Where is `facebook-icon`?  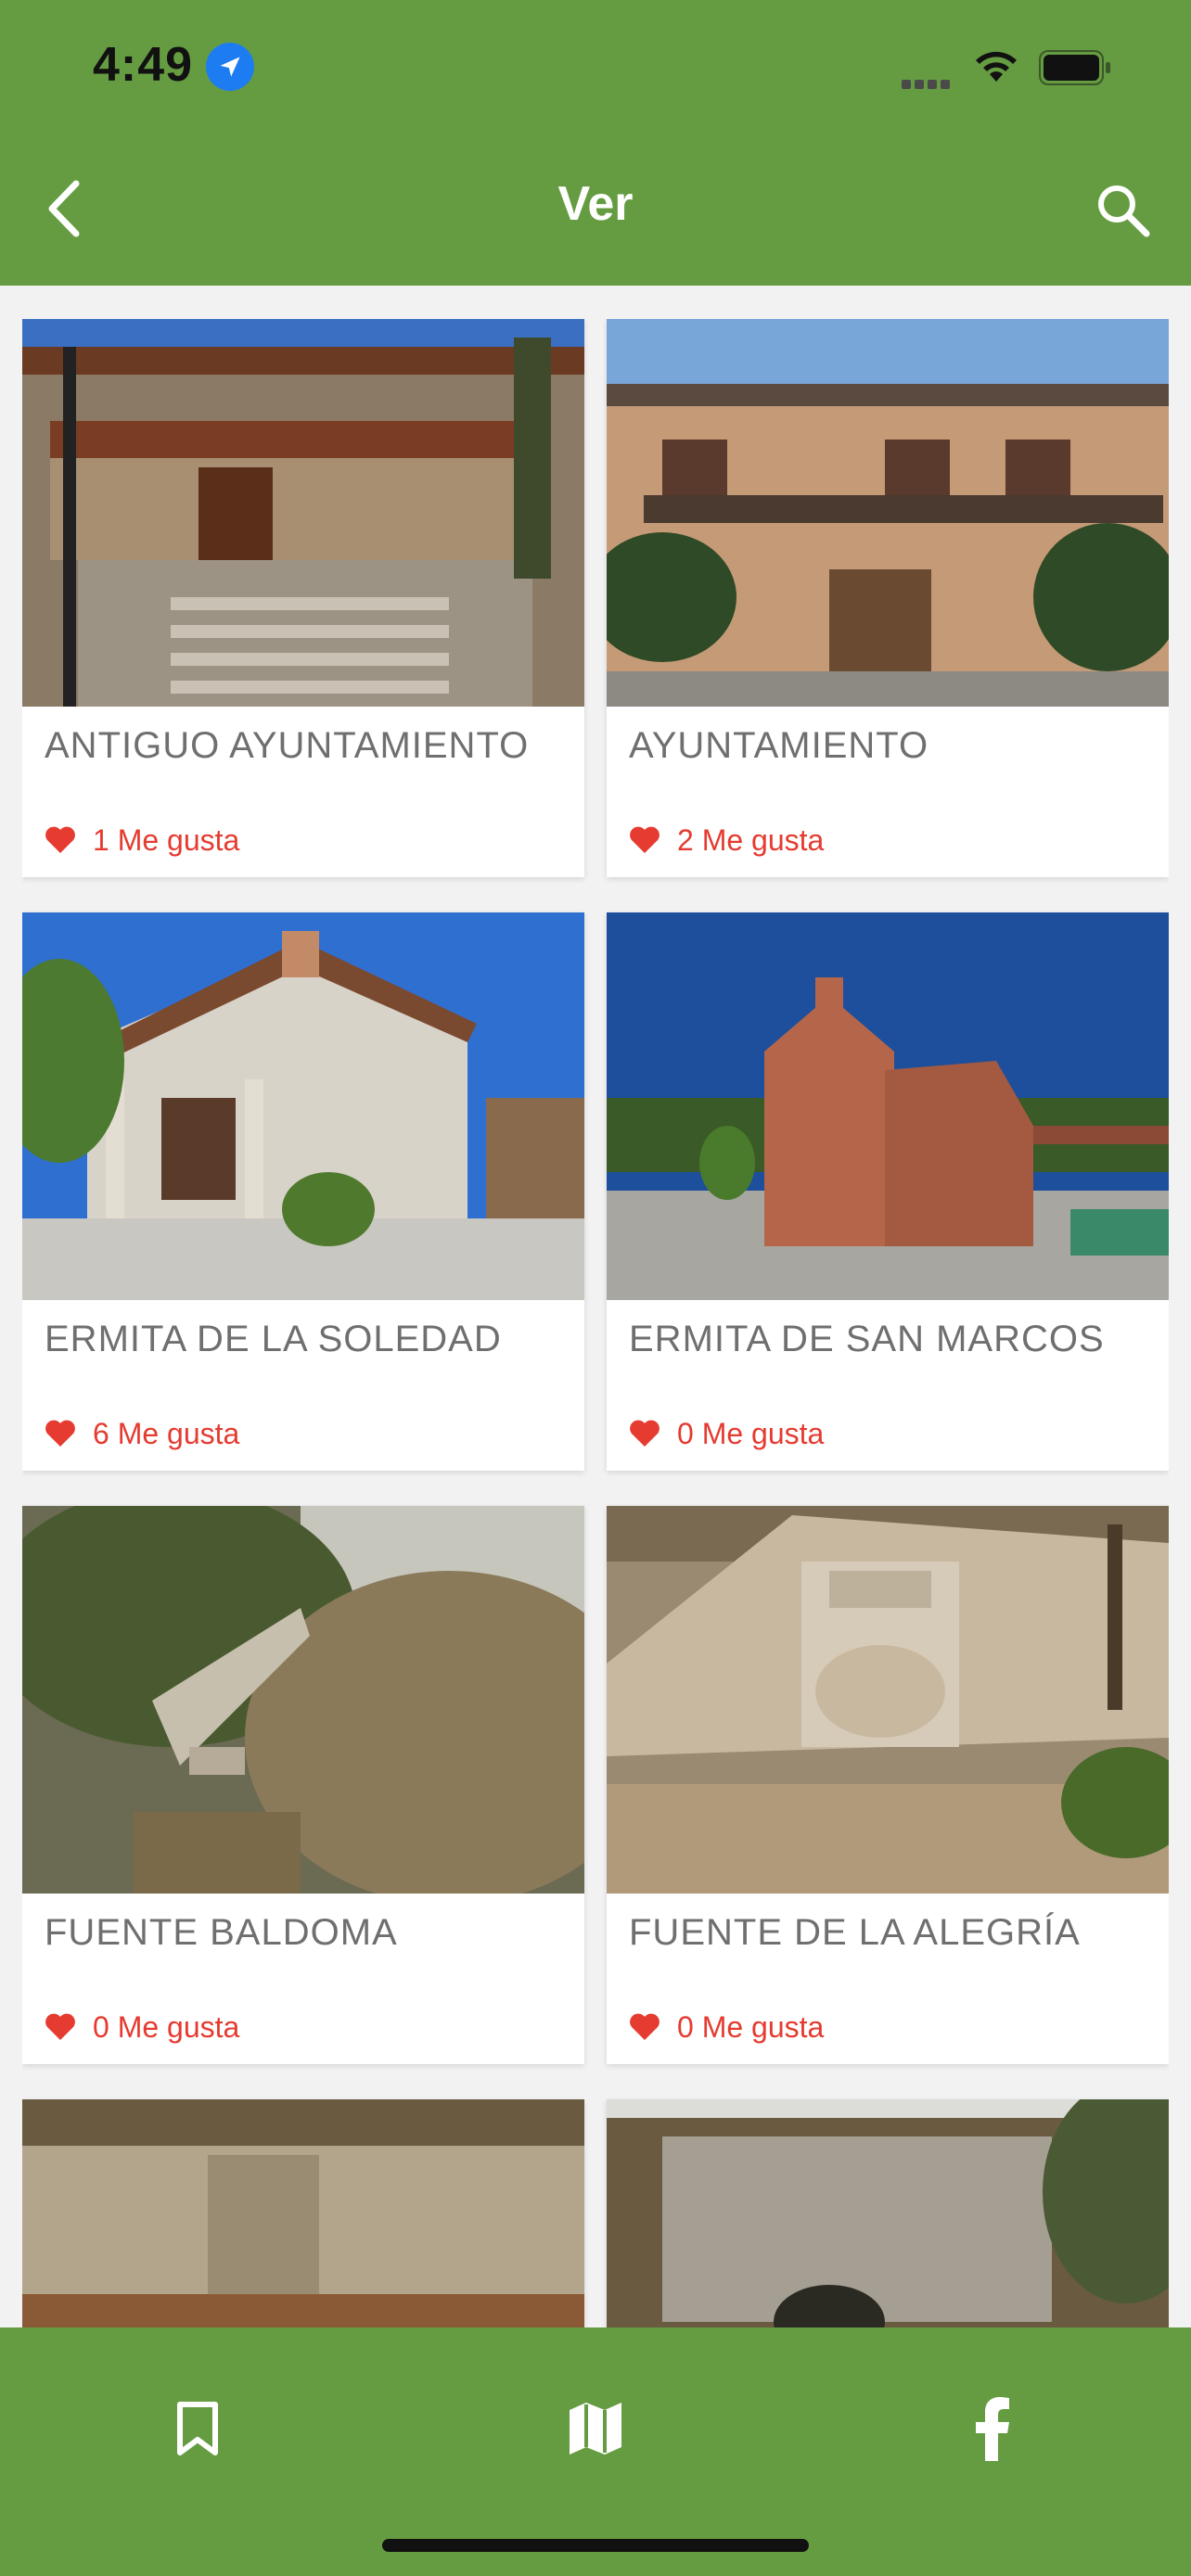
facebook-icon is located at coordinates (992, 2429).